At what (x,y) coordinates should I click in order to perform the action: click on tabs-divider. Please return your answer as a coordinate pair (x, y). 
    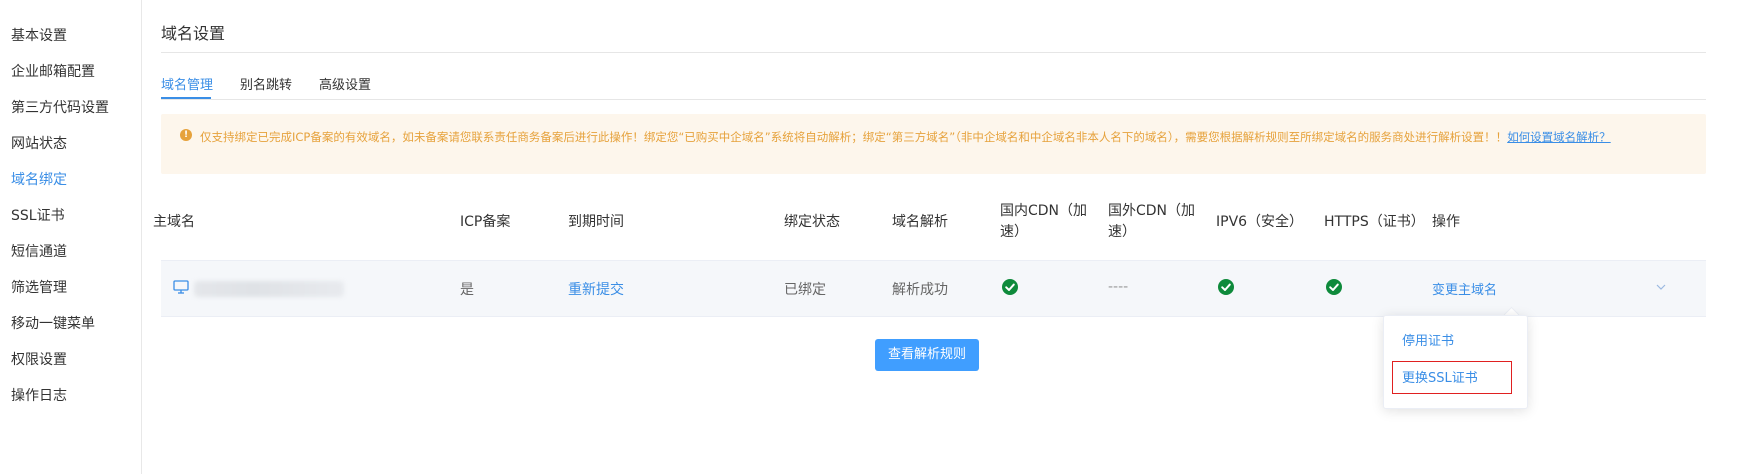
    Looking at the image, I should click on (933, 99).